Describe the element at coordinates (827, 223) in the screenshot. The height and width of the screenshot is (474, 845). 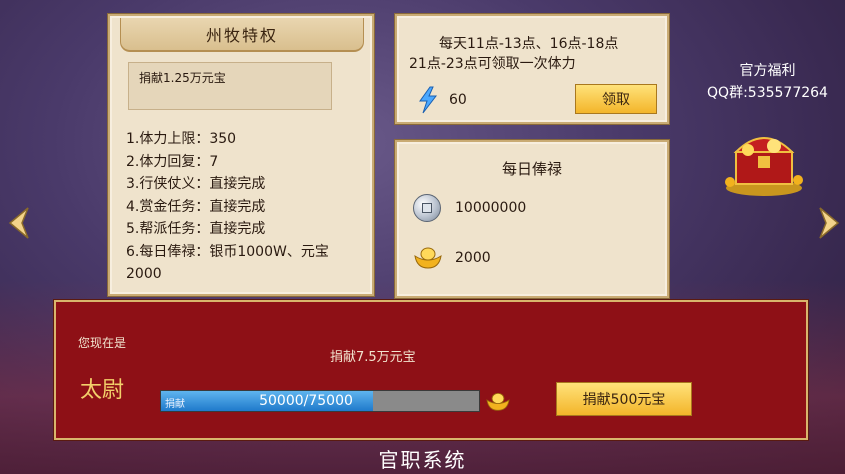
I see `right-arrow-icon` at that location.